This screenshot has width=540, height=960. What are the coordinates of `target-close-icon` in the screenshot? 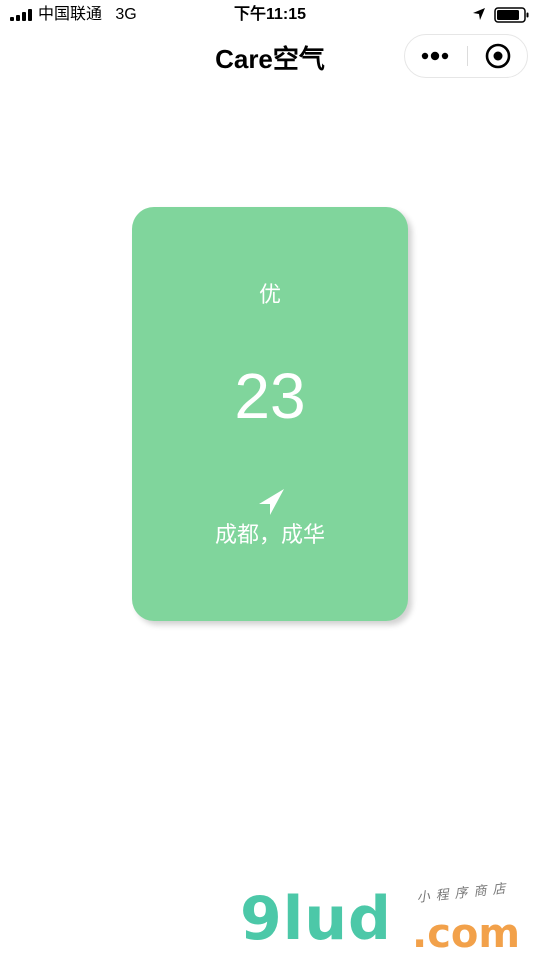 It's located at (498, 56).